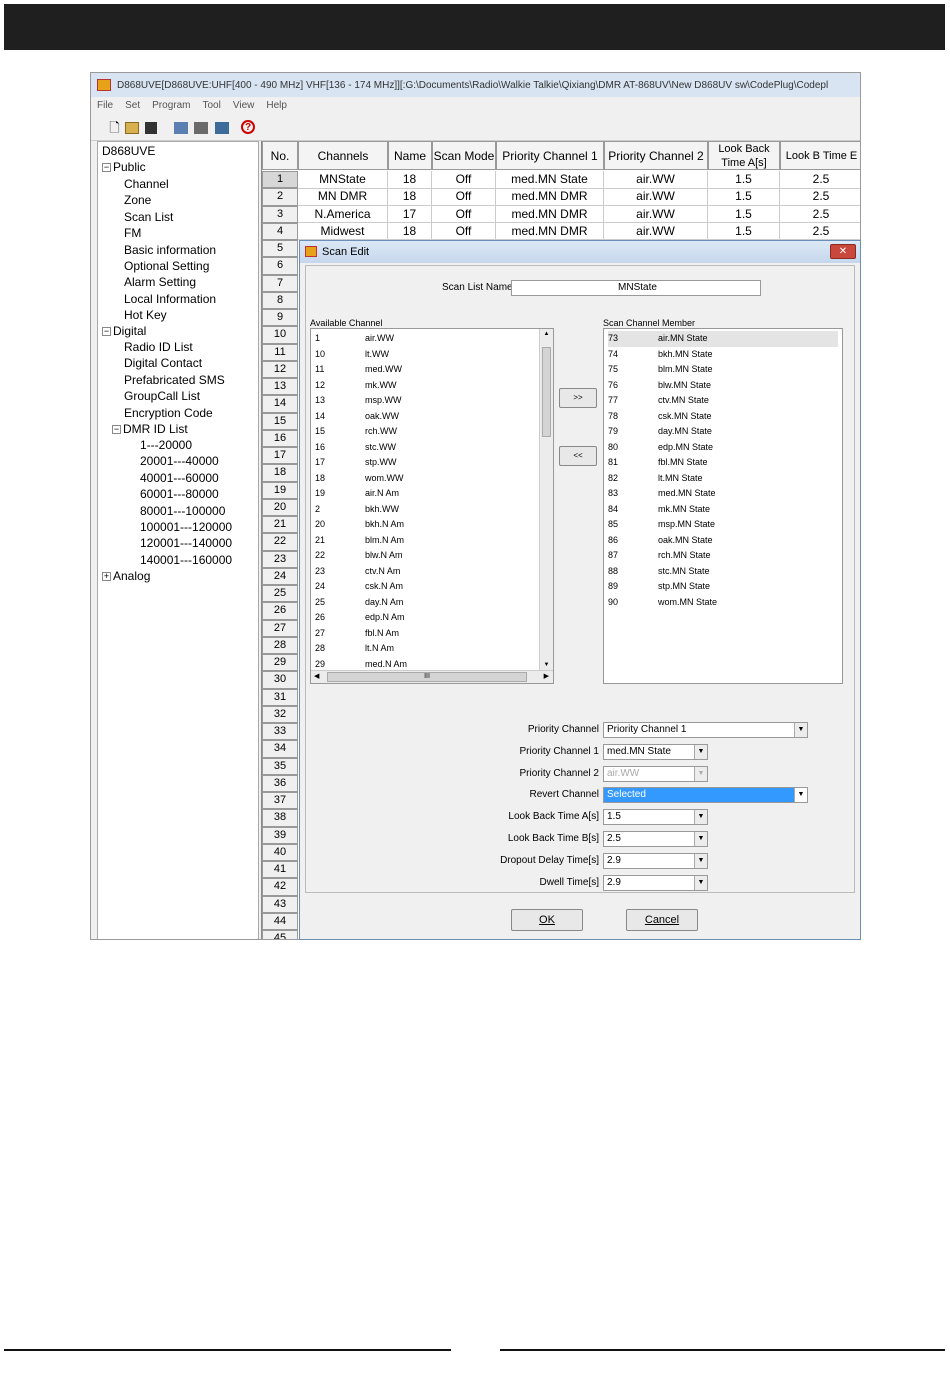 This screenshot has width=950, height=1374. What do you see at coordinates (820, 155) in the screenshot?
I see `column-header: Look B Time E` at bounding box center [820, 155].